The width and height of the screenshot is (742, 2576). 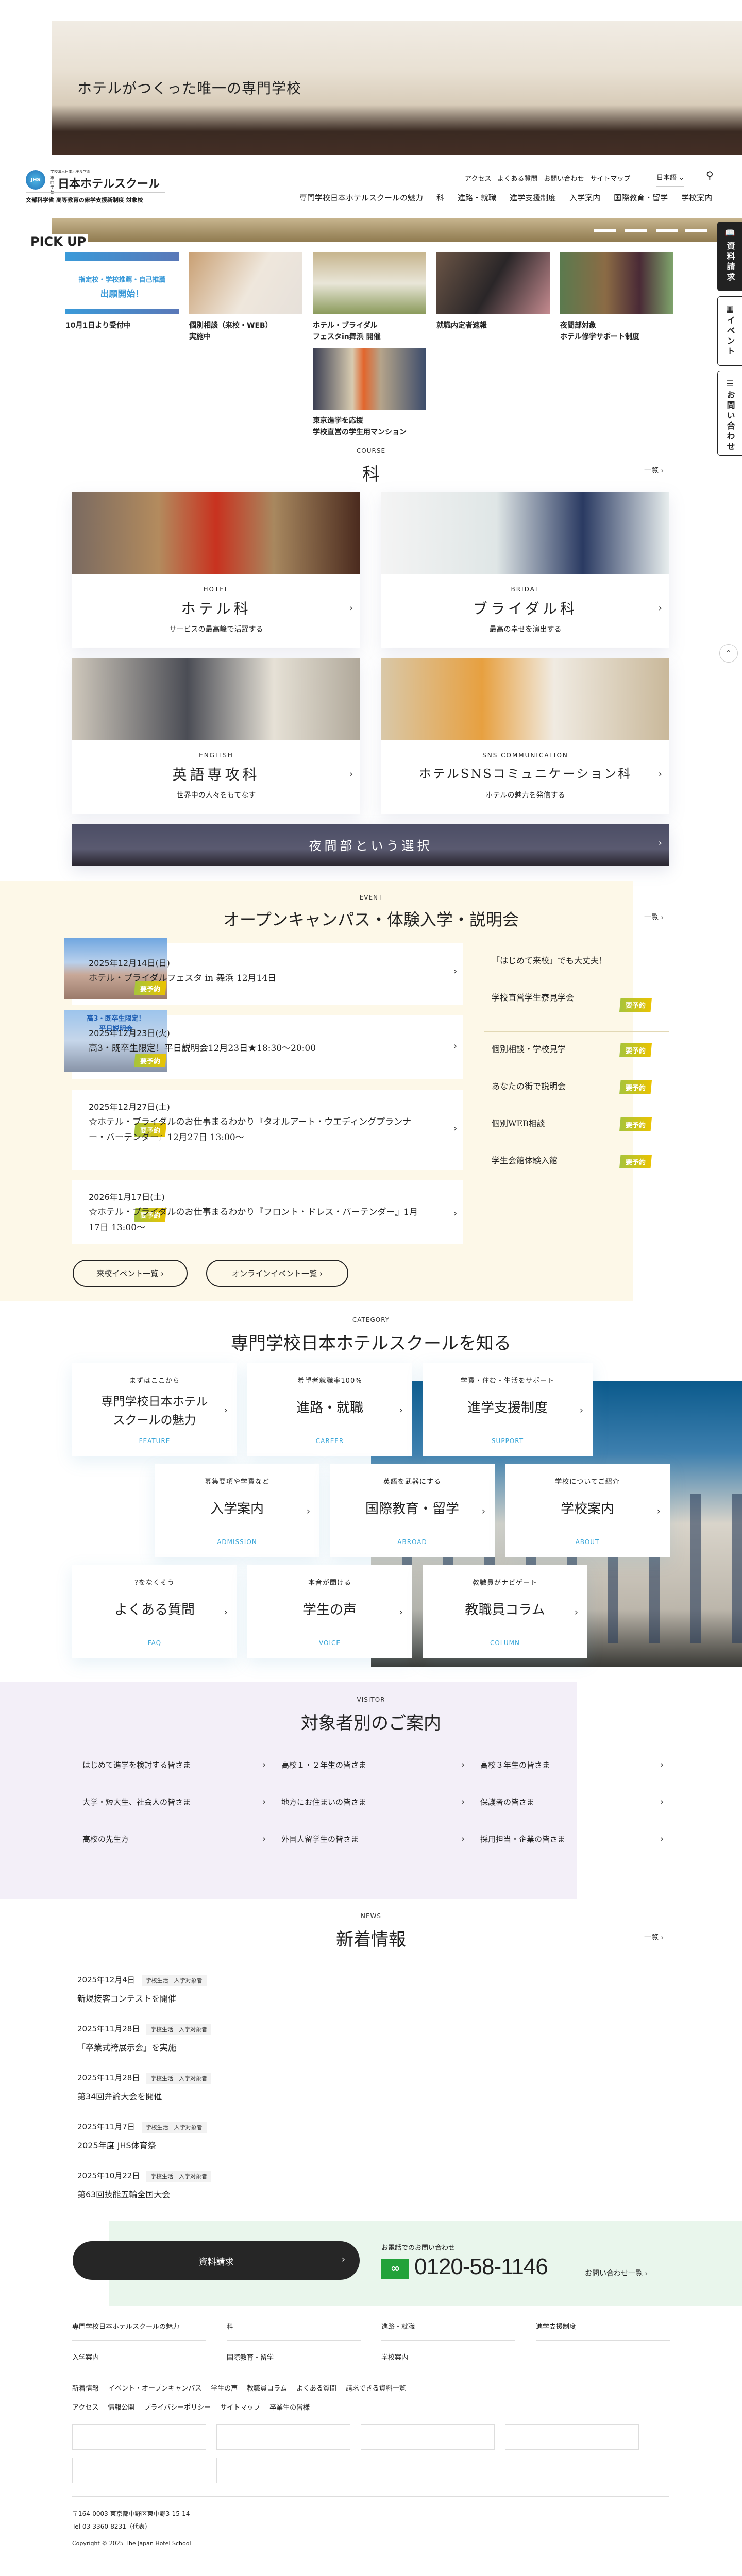 I want to click on category-card-column: 教職員がナビゲート 教職員コラム COLUMN ›, so click(x=505, y=1612).